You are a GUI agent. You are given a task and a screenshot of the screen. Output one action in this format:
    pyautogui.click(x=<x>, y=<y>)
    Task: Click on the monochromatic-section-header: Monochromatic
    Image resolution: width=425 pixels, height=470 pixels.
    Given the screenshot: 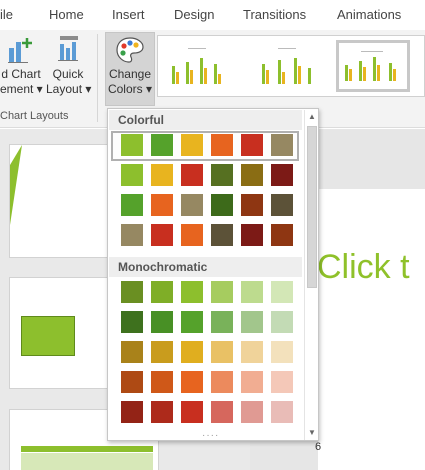 What is the action you would take?
    pyautogui.click(x=205, y=267)
    